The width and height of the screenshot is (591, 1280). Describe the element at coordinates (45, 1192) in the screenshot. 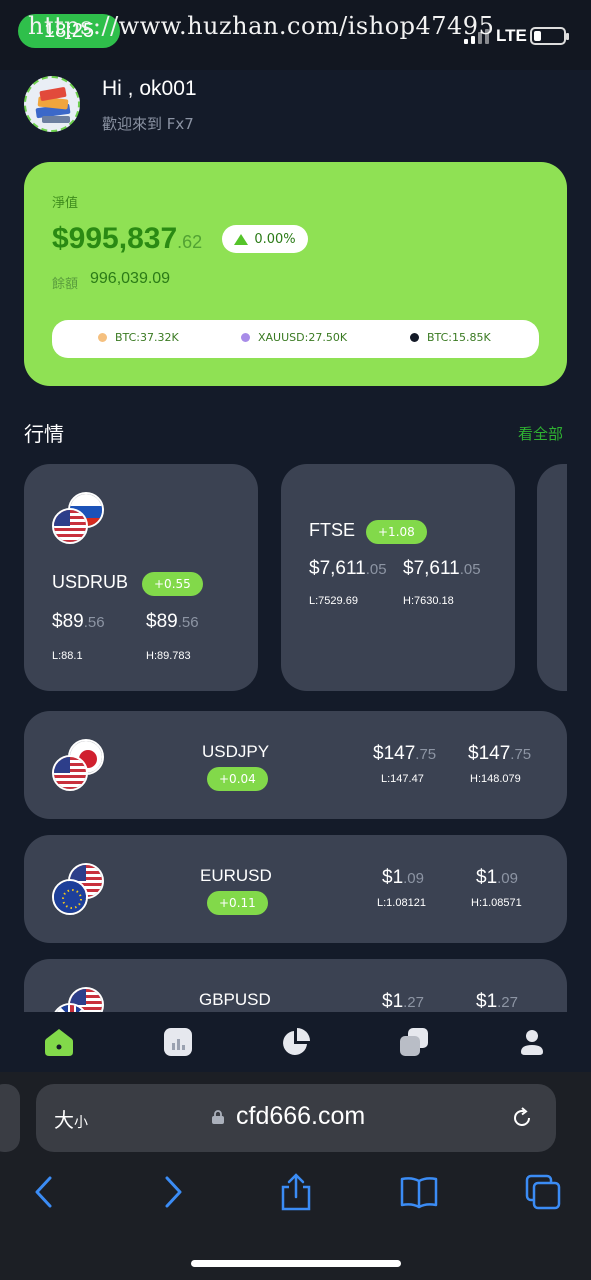

I see `back-icon` at that location.